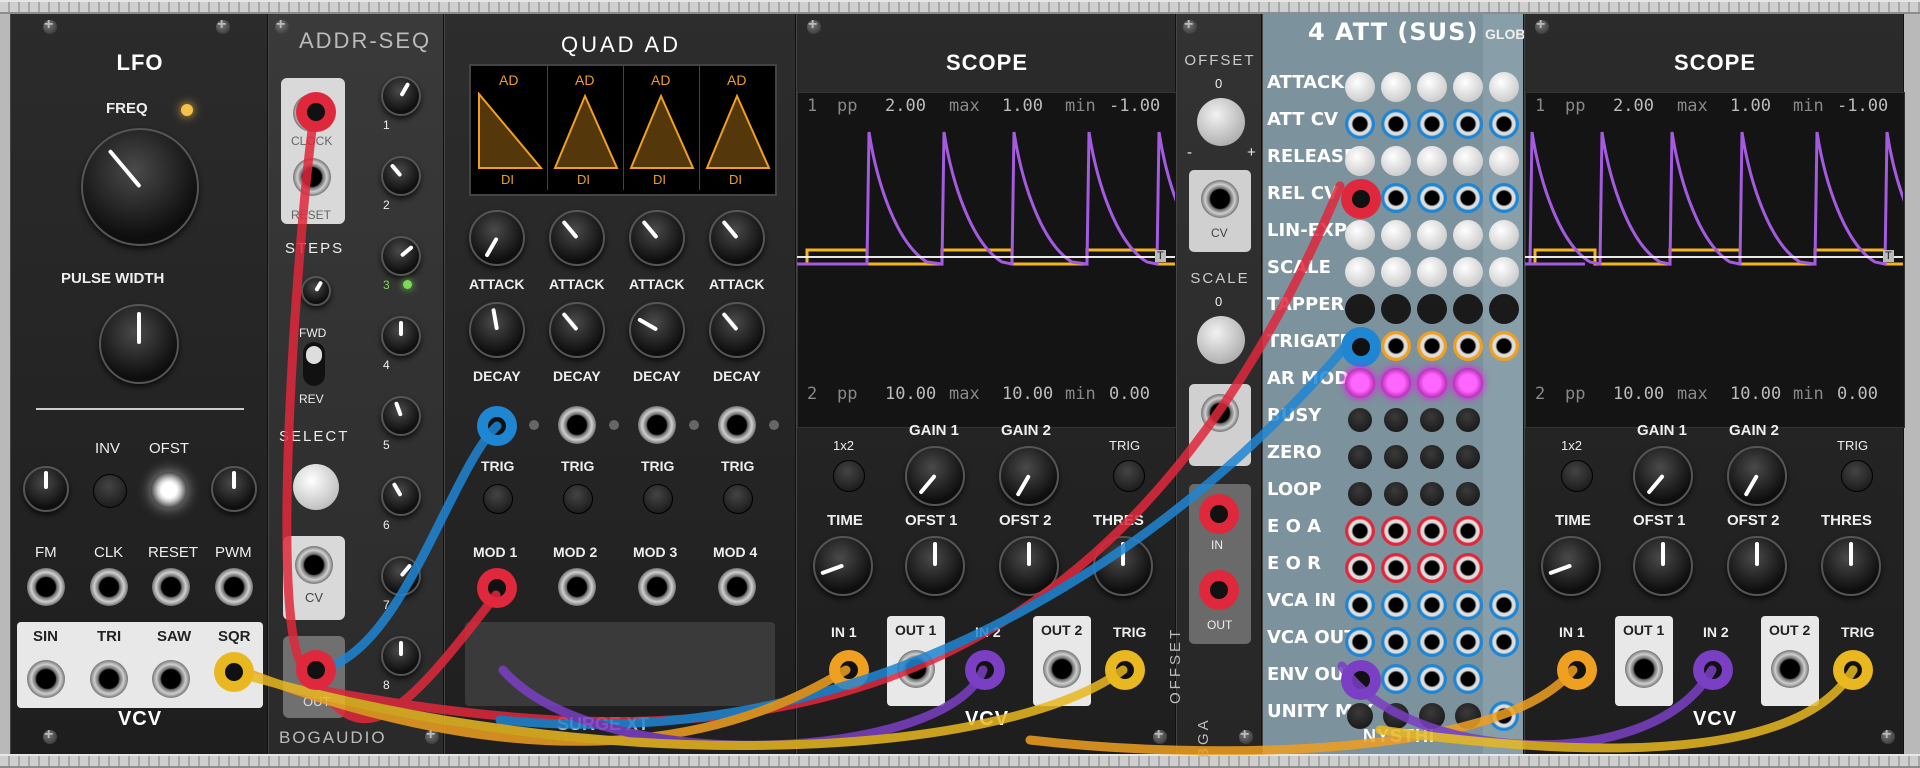  I want to click on addr-out-plug, so click(316, 670).